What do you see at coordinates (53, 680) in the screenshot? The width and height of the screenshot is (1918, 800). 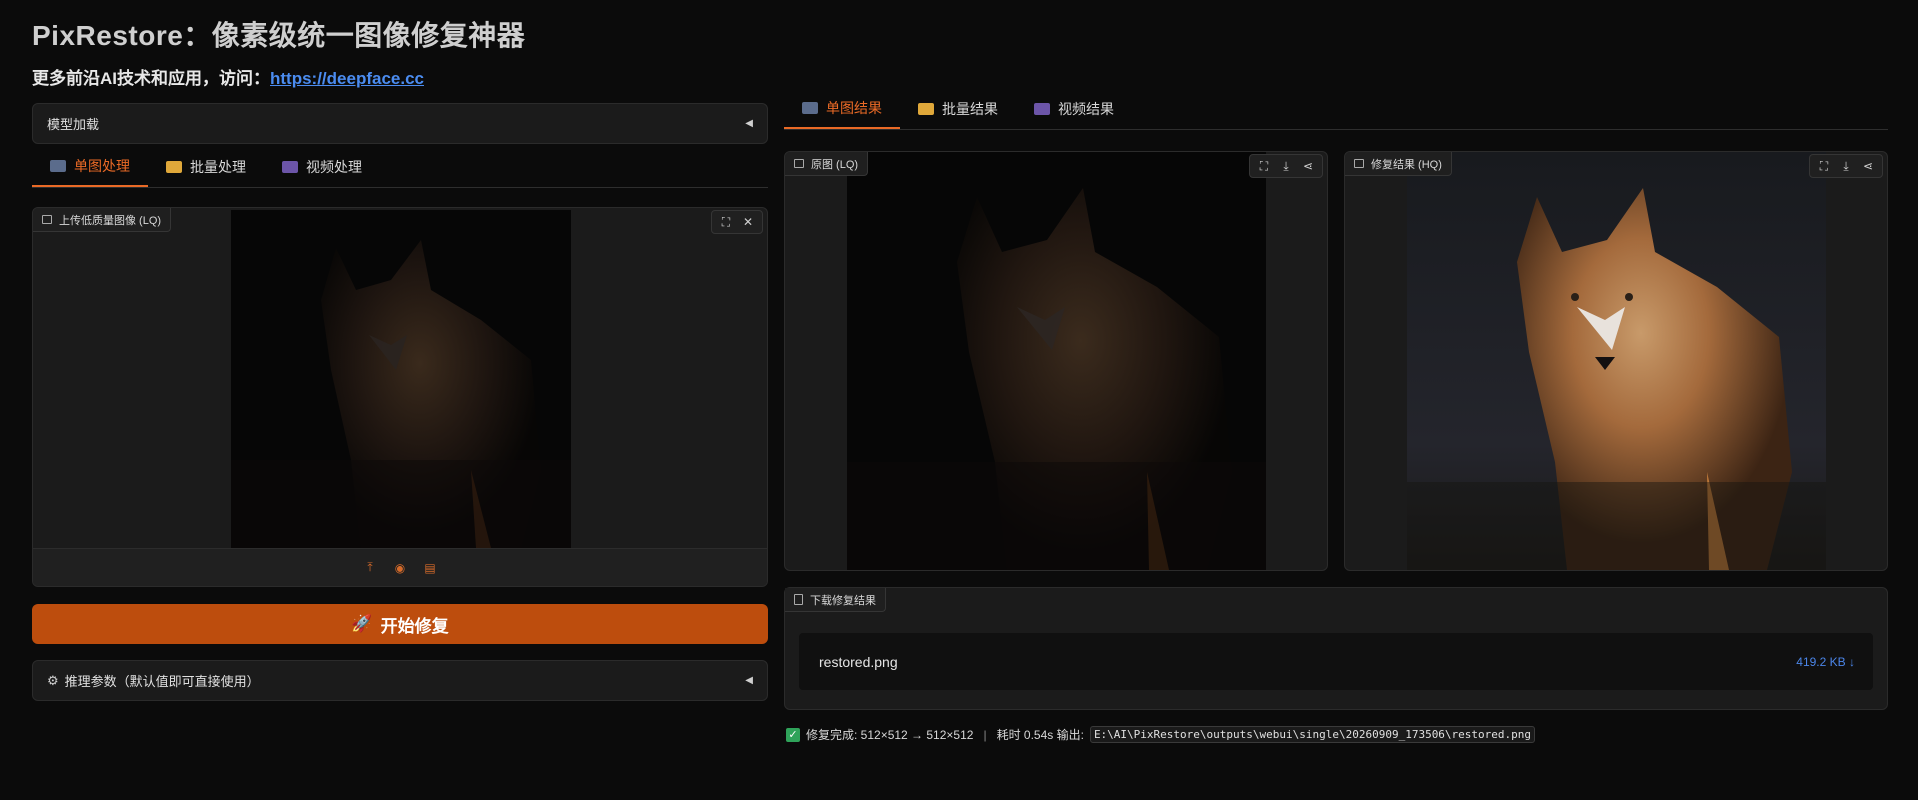 I see `gear-icon: ⚙` at bounding box center [53, 680].